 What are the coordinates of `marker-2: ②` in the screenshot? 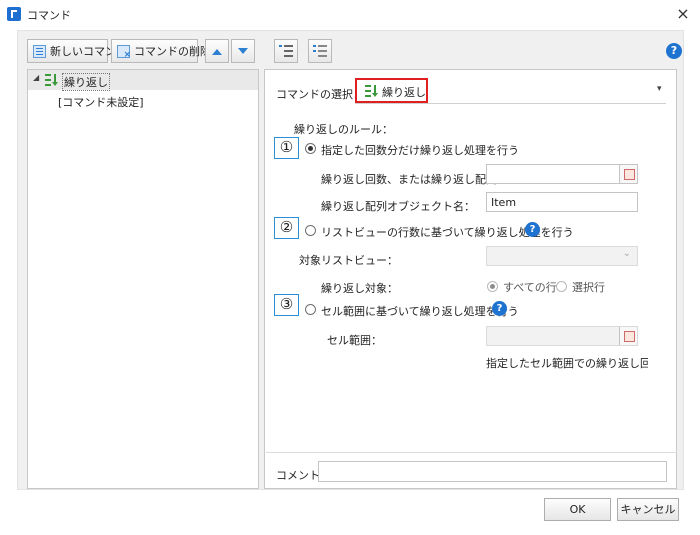 It's located at (286, 228).